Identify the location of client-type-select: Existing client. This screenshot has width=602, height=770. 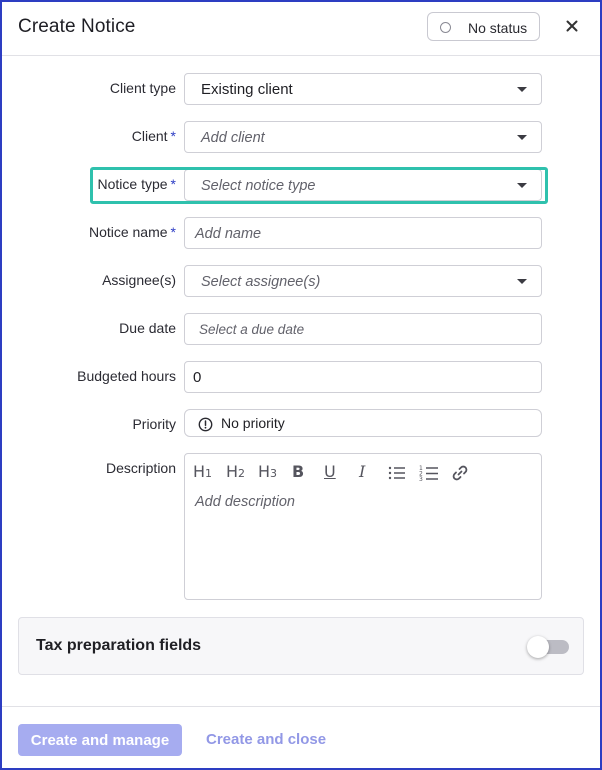
(363, 89).